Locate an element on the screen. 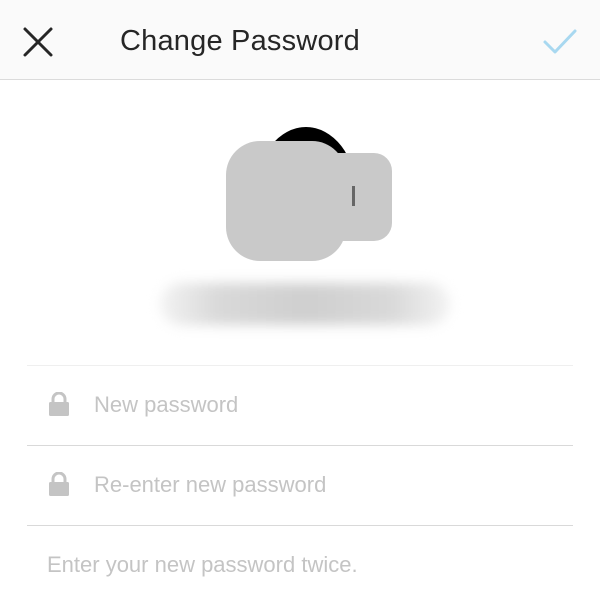 This screenshot has width=600, height=601. password-hint: Enter your new password twice. is located at coordinates (202, 564).